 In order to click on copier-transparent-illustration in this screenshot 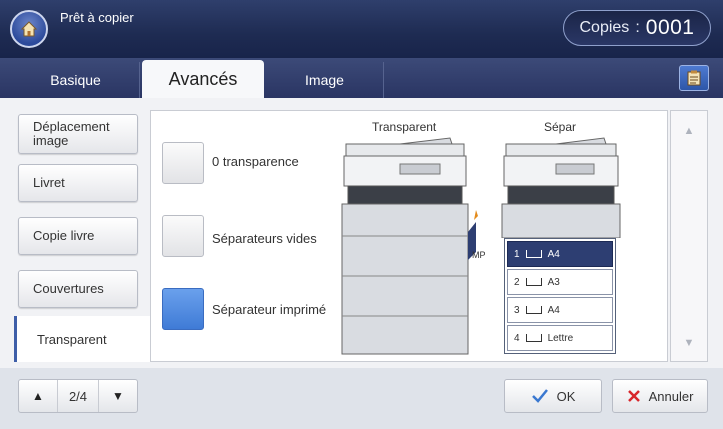, I will do `click(409, 246)`.